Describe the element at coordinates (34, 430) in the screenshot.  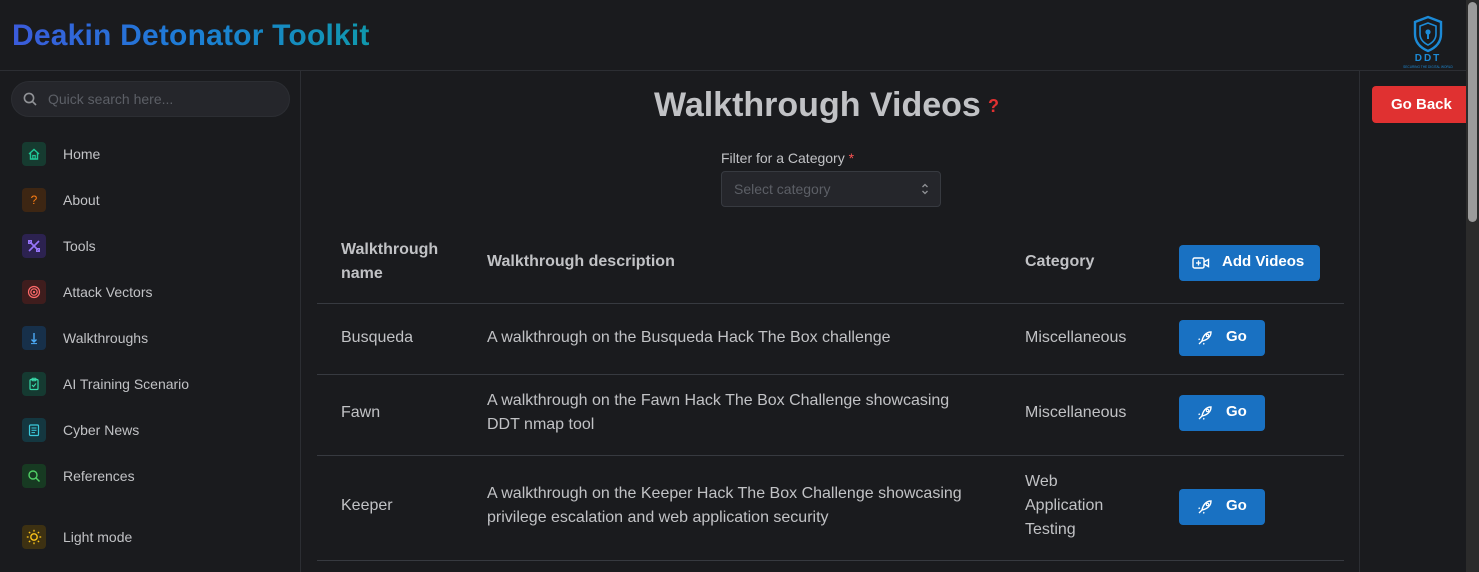
I see `news-icon` at that location.